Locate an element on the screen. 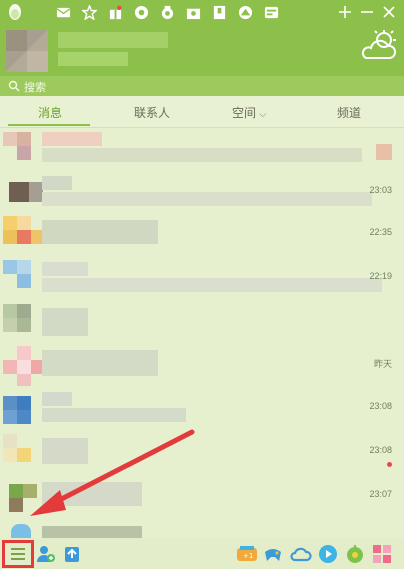 The height and width of the screenshot is (569, 404). conversation-row: 22:35 is located at coordinates (202, 238).